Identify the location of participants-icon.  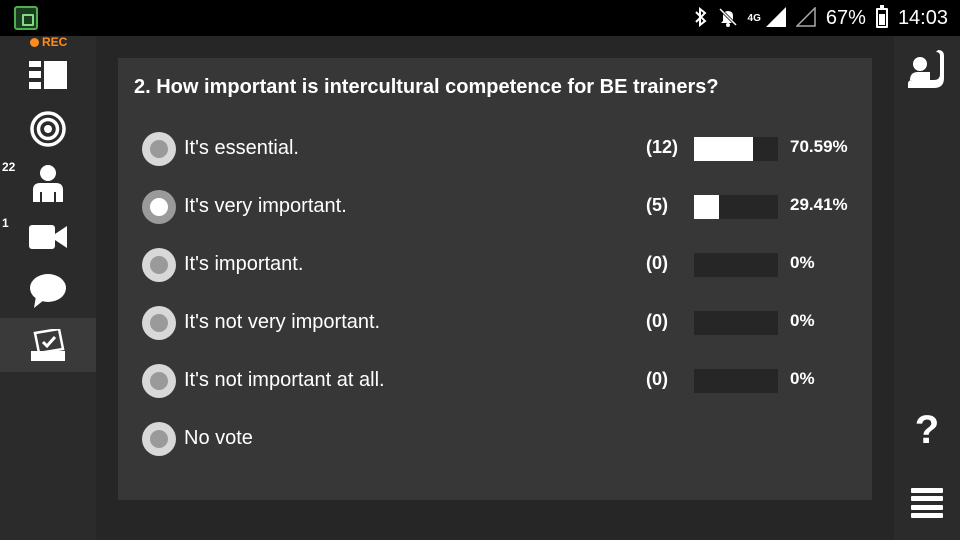
(48, 183).